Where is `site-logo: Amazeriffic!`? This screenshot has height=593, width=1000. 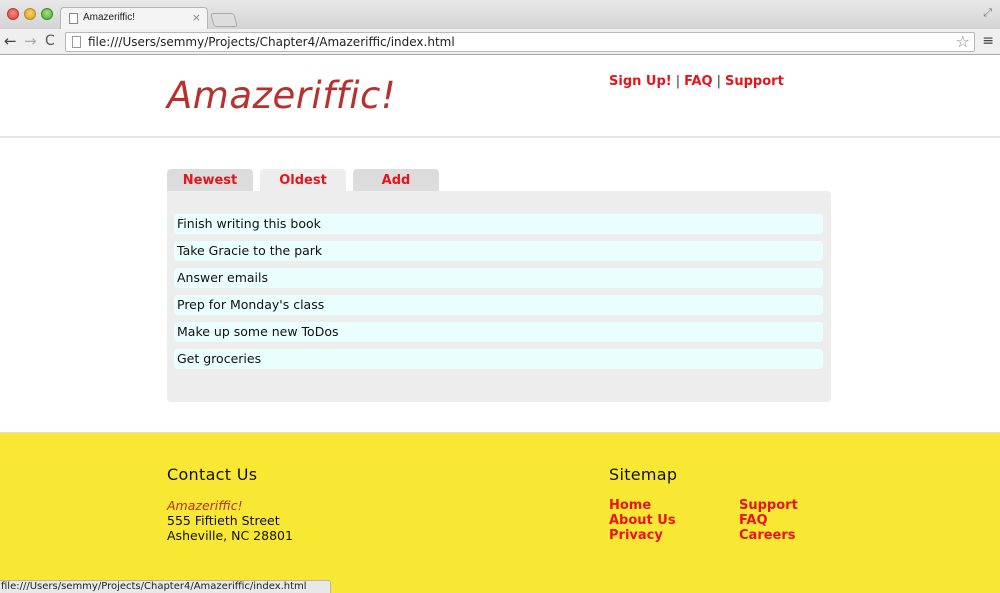 site-logo: Amazeriffic! is located at coordinates (282, 95).